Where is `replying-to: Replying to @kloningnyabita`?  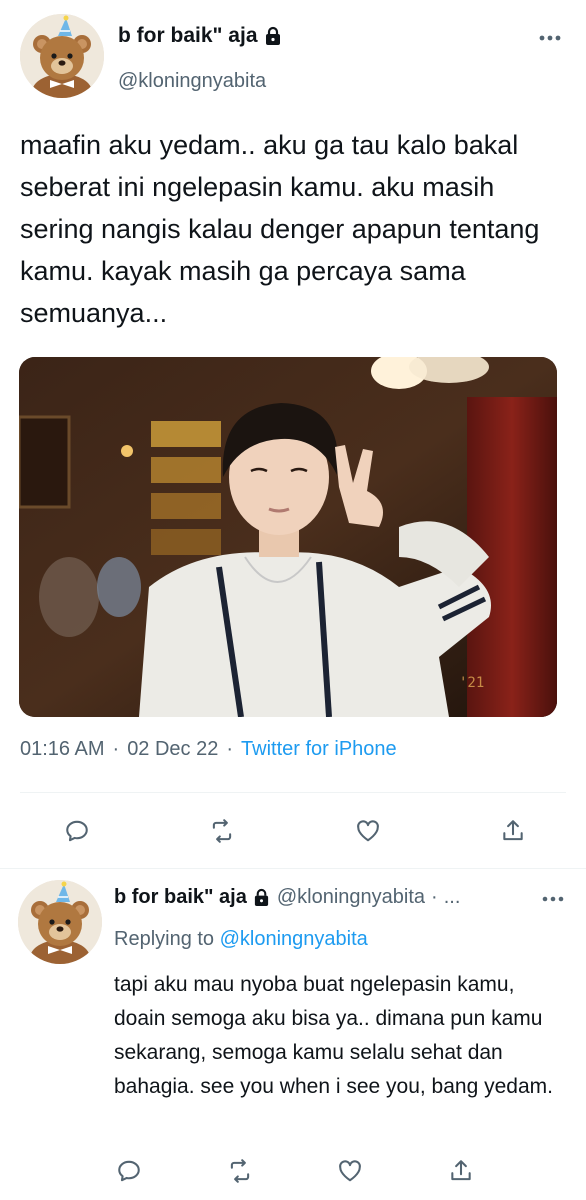 replying-to: Replying to @kloningnyabita is located at coordinates (241, 939).